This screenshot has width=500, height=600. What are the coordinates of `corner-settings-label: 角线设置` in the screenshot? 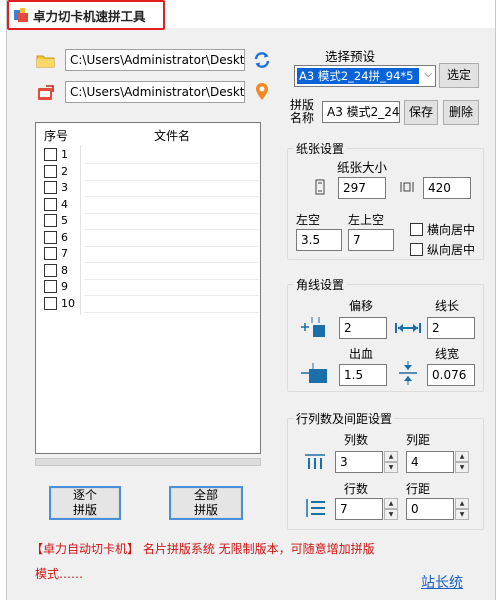 It's located at (320, 284).